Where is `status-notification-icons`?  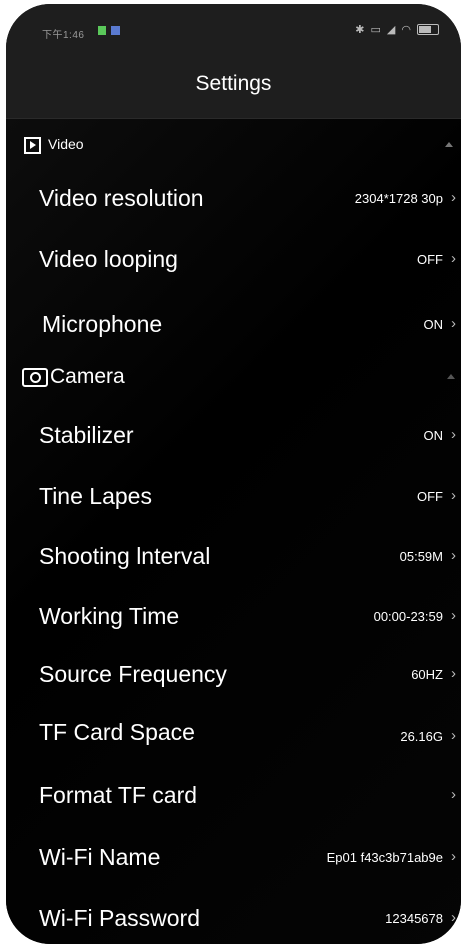
status-notification-icons is located at coordinates (109, 30).